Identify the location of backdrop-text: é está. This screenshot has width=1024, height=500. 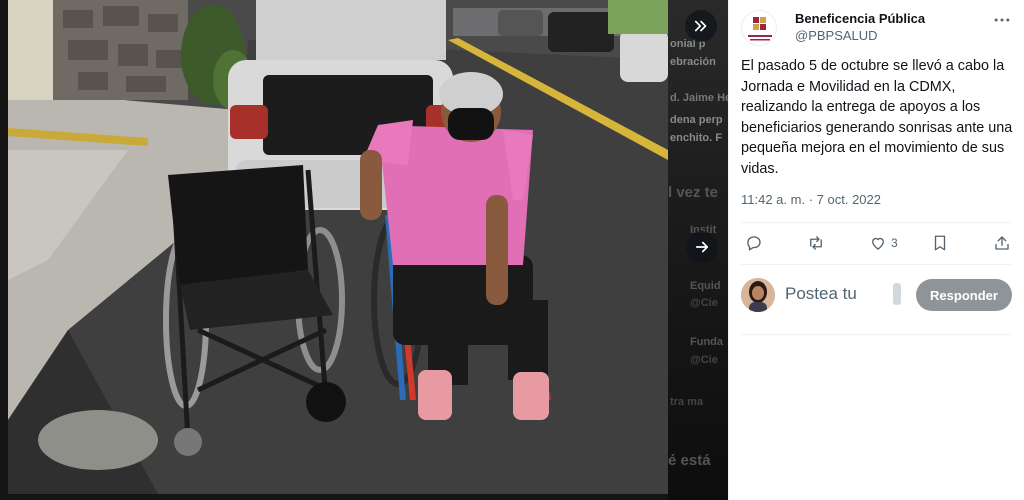
(689, 460).